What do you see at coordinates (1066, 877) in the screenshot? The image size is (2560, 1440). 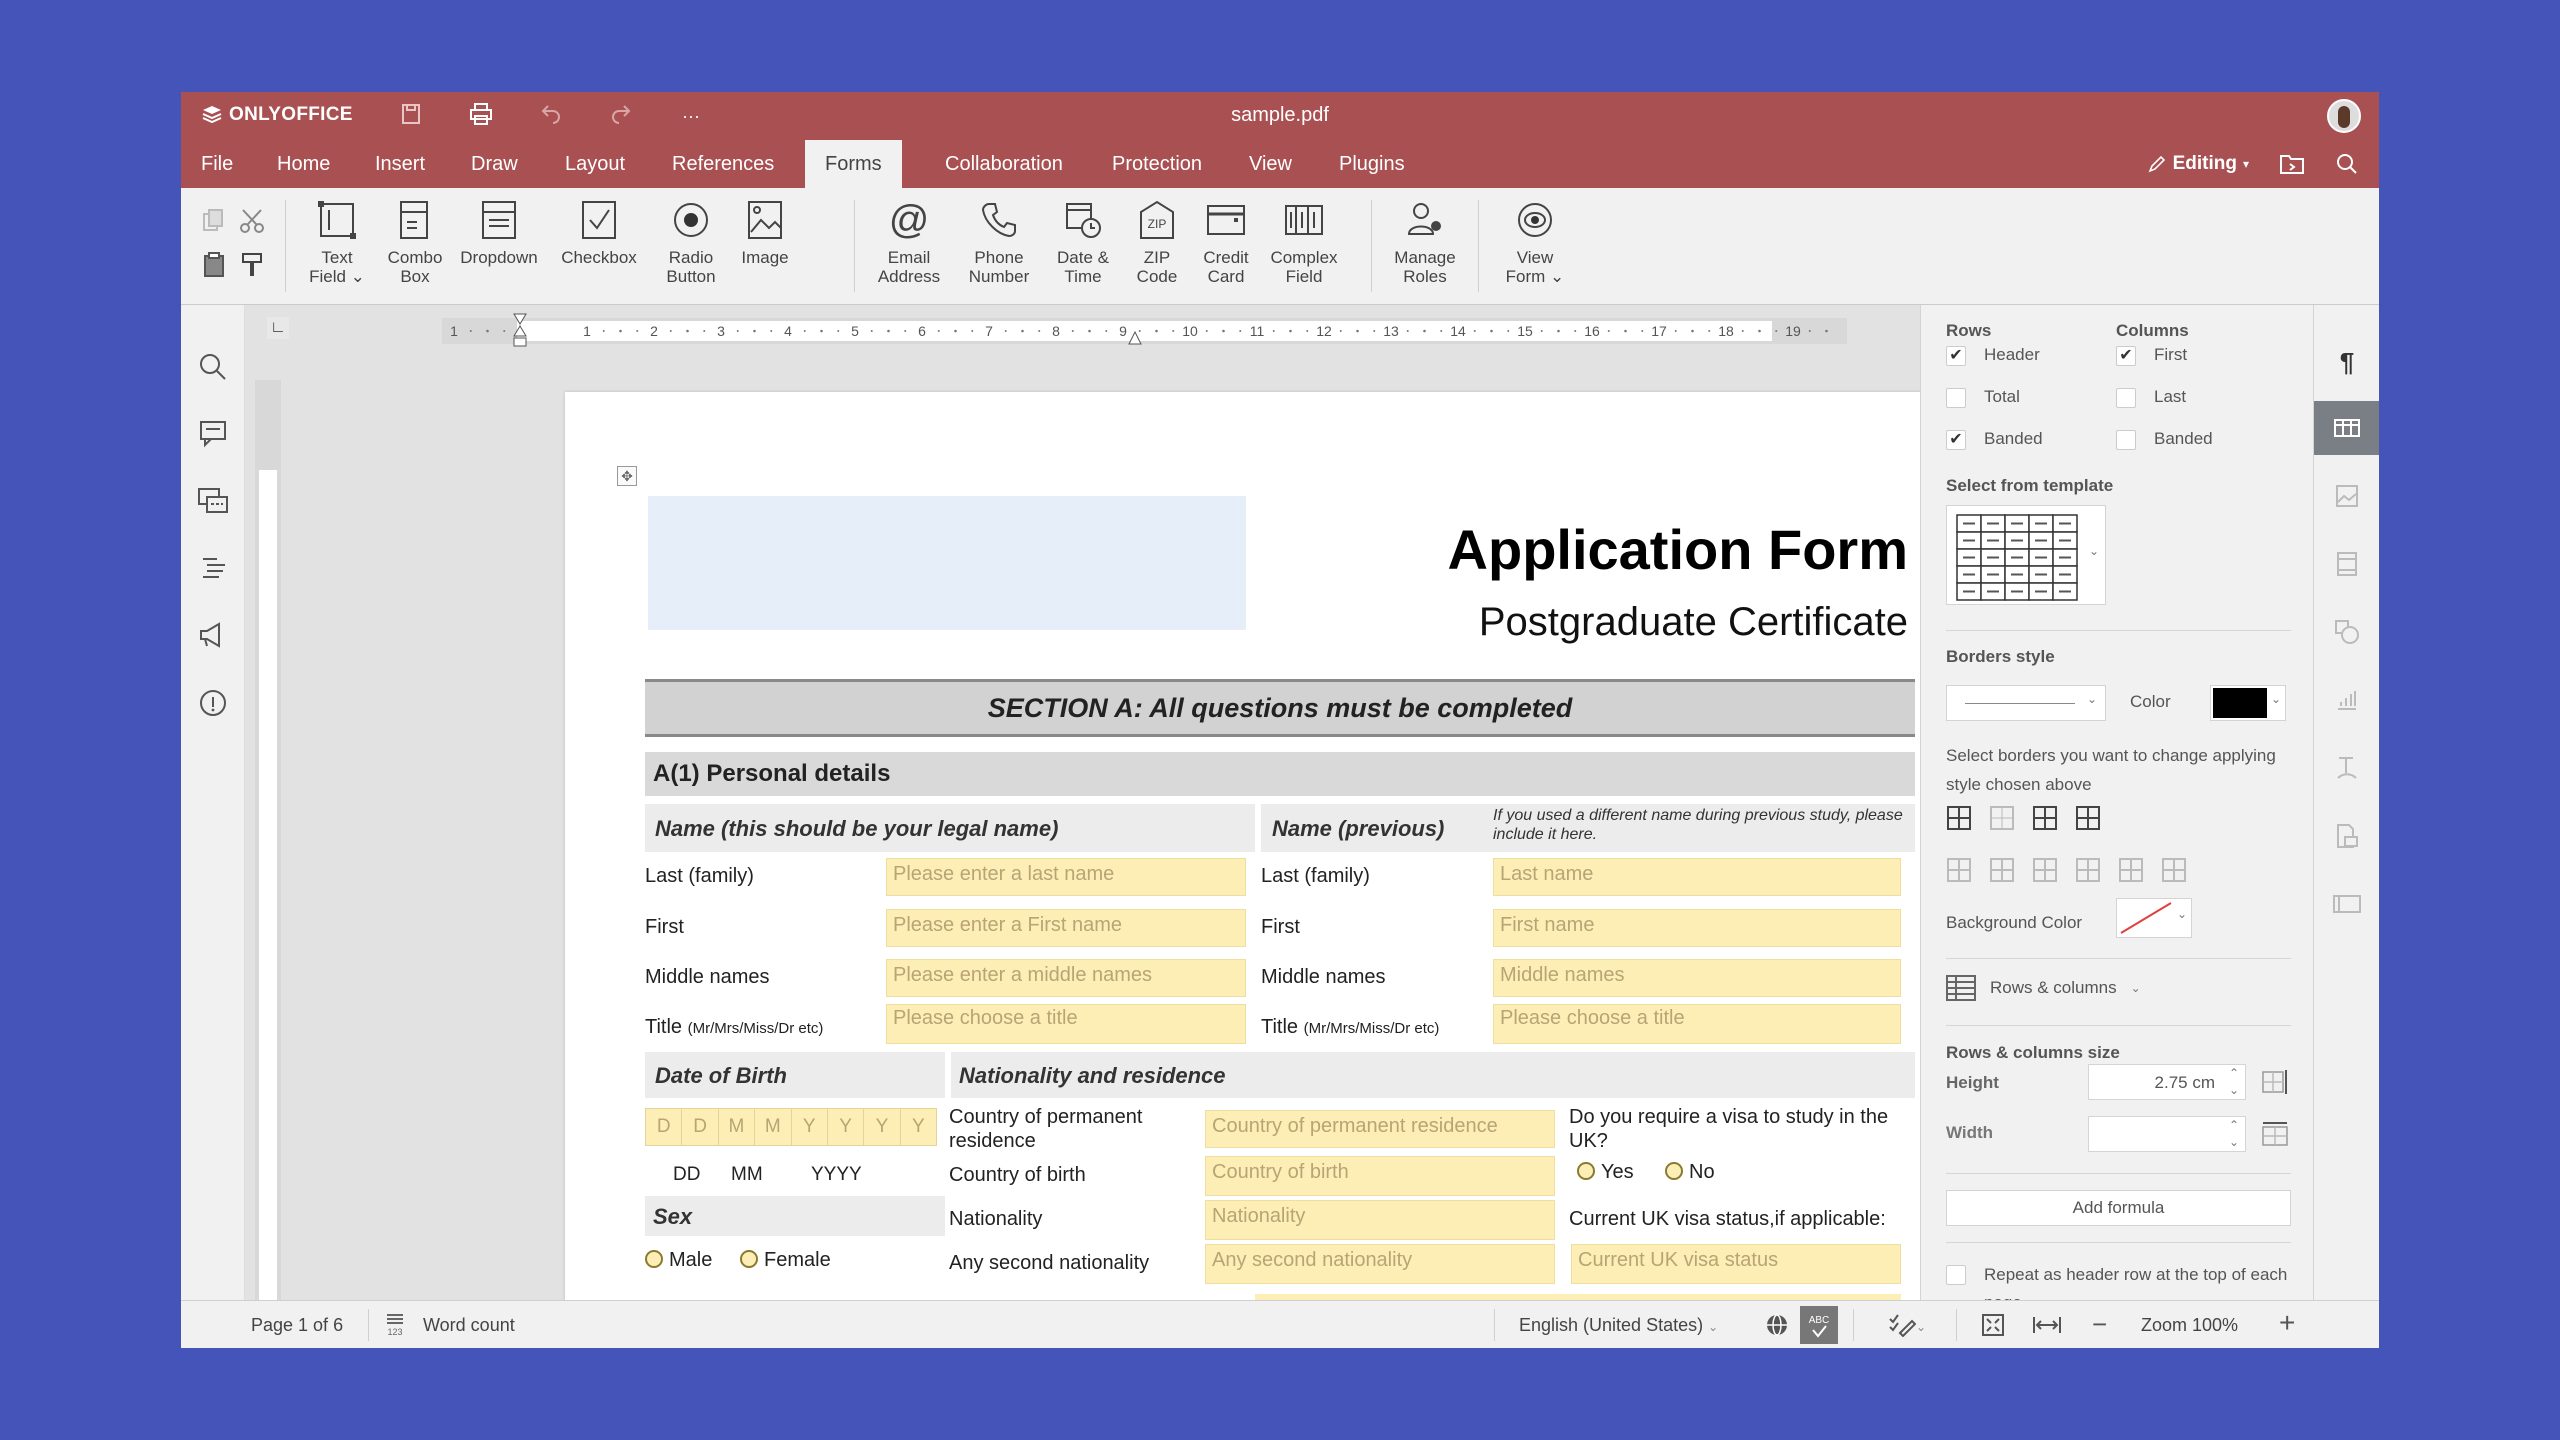 I see `legal-last-name-field: Please enter a last name` at bounding box center [1066, 877].